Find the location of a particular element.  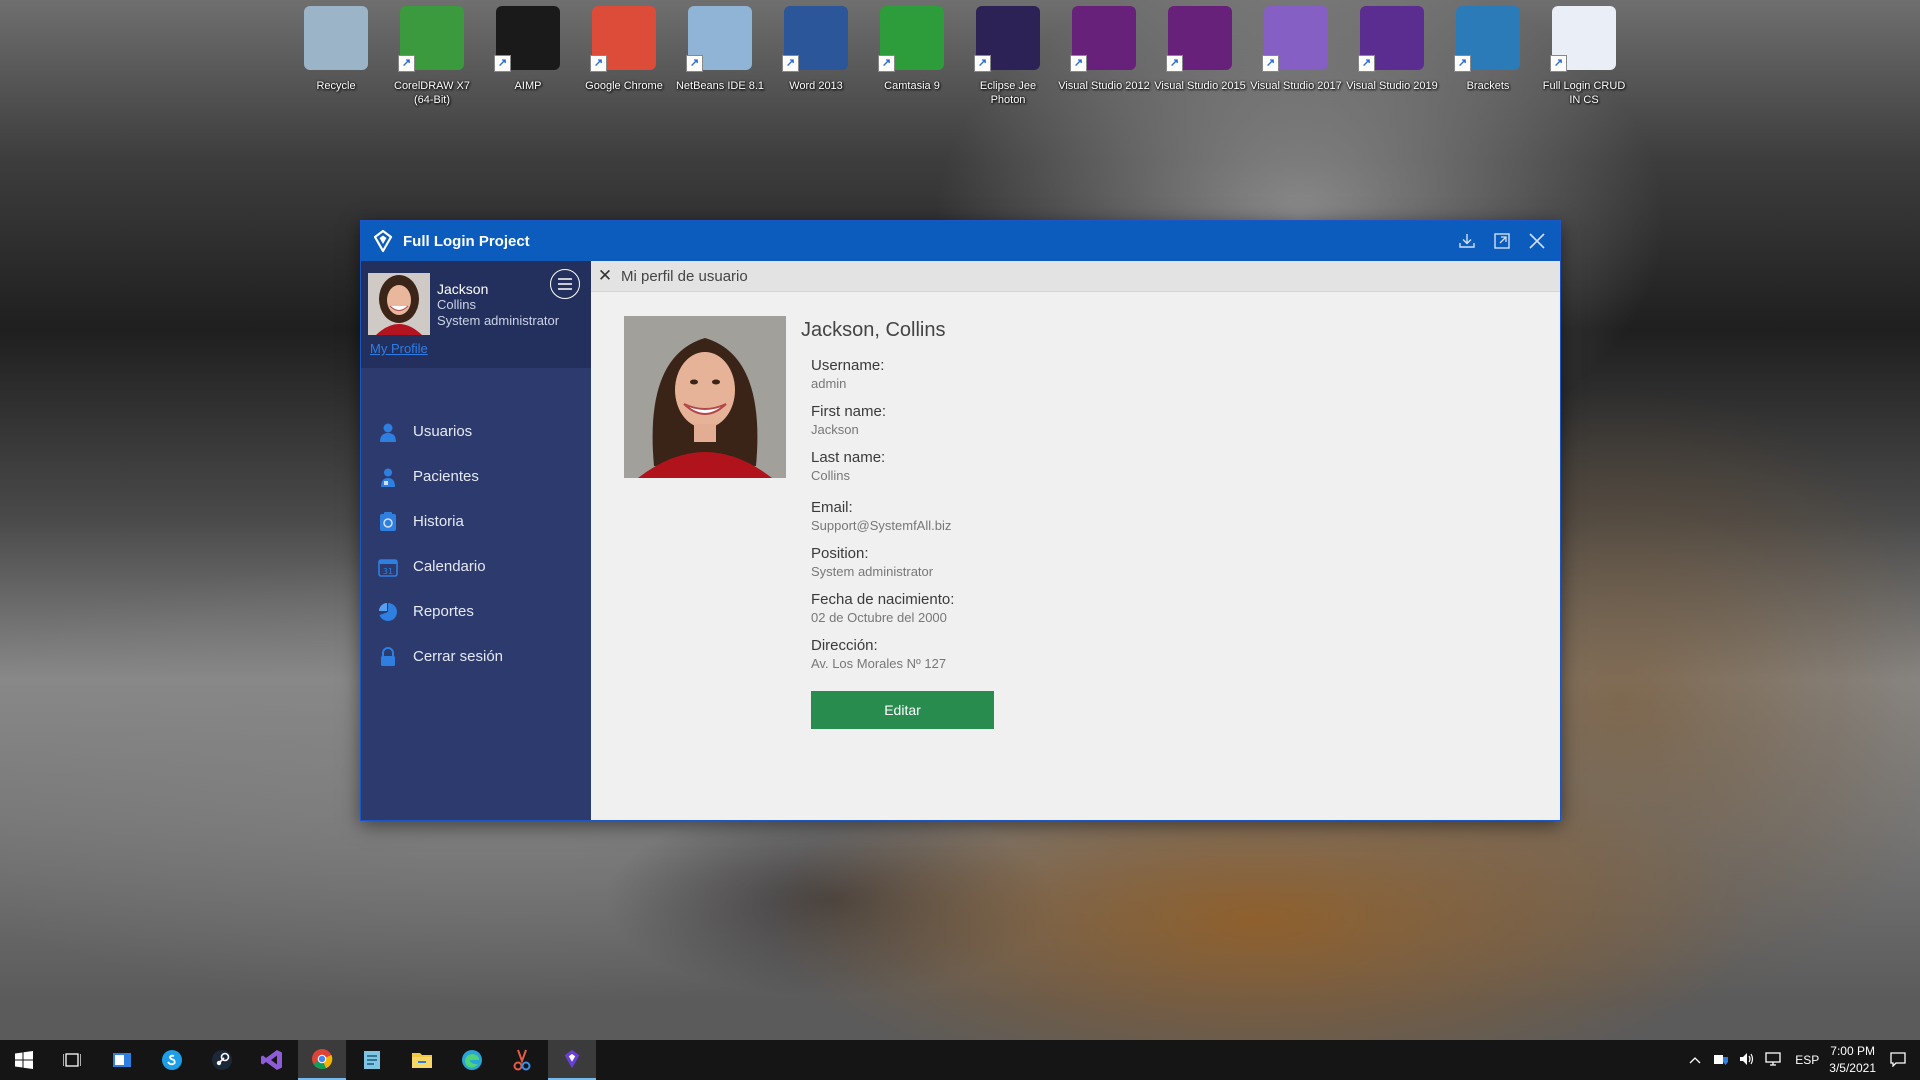

sidebar-item-cerrar-sesion: Cerrar sesión is located at coordinates (476, 656).